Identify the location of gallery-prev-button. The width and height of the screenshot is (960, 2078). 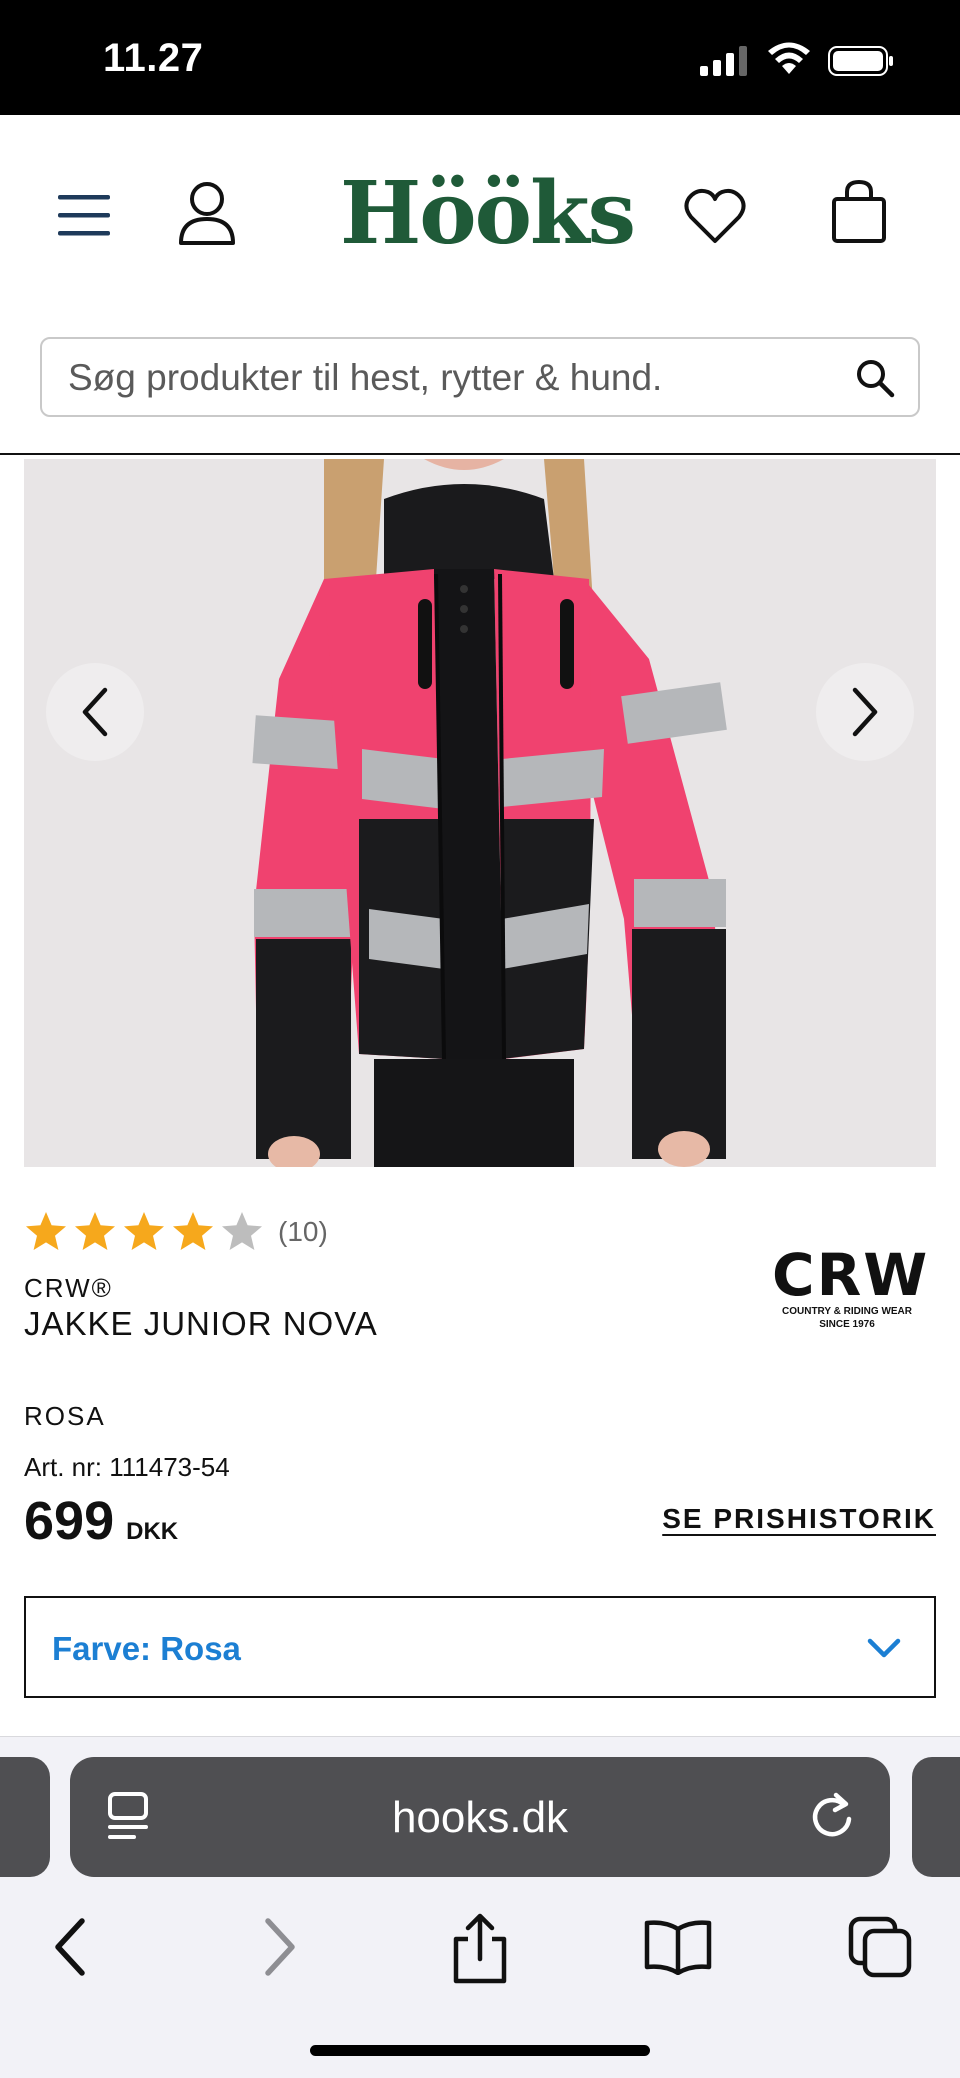
(95, 712).